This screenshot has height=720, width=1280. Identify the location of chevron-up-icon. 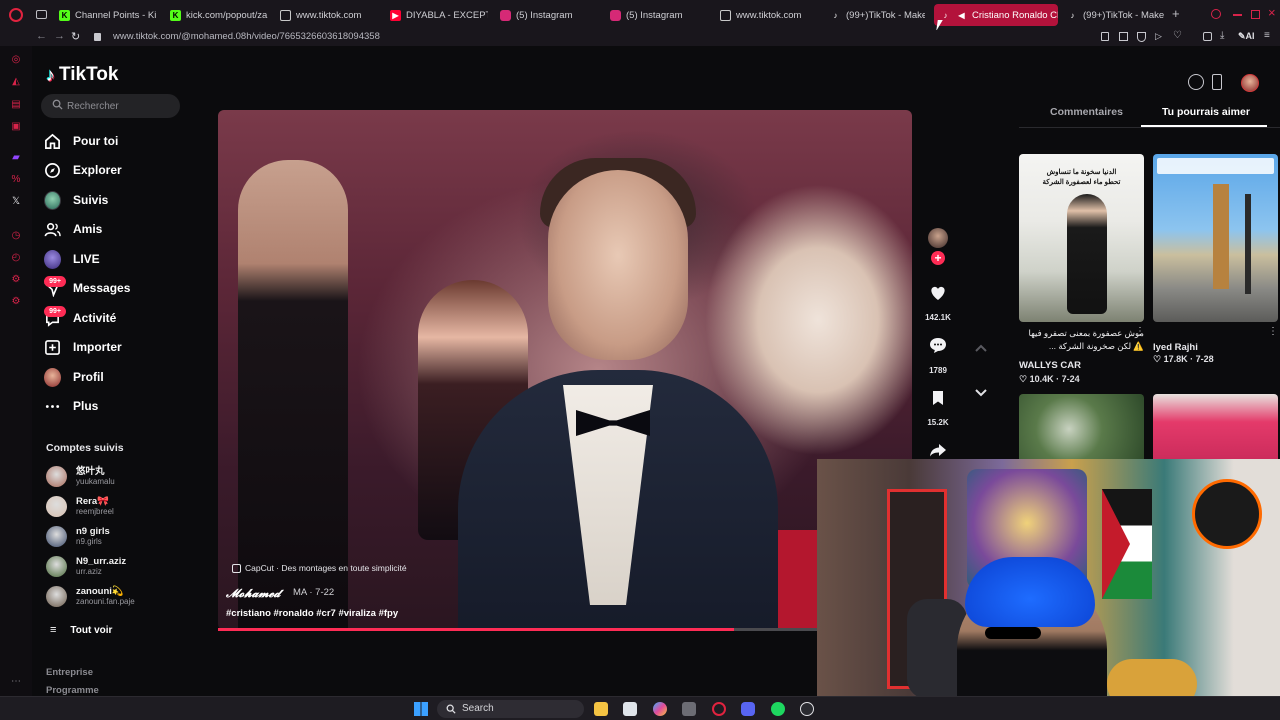
(981, 349).